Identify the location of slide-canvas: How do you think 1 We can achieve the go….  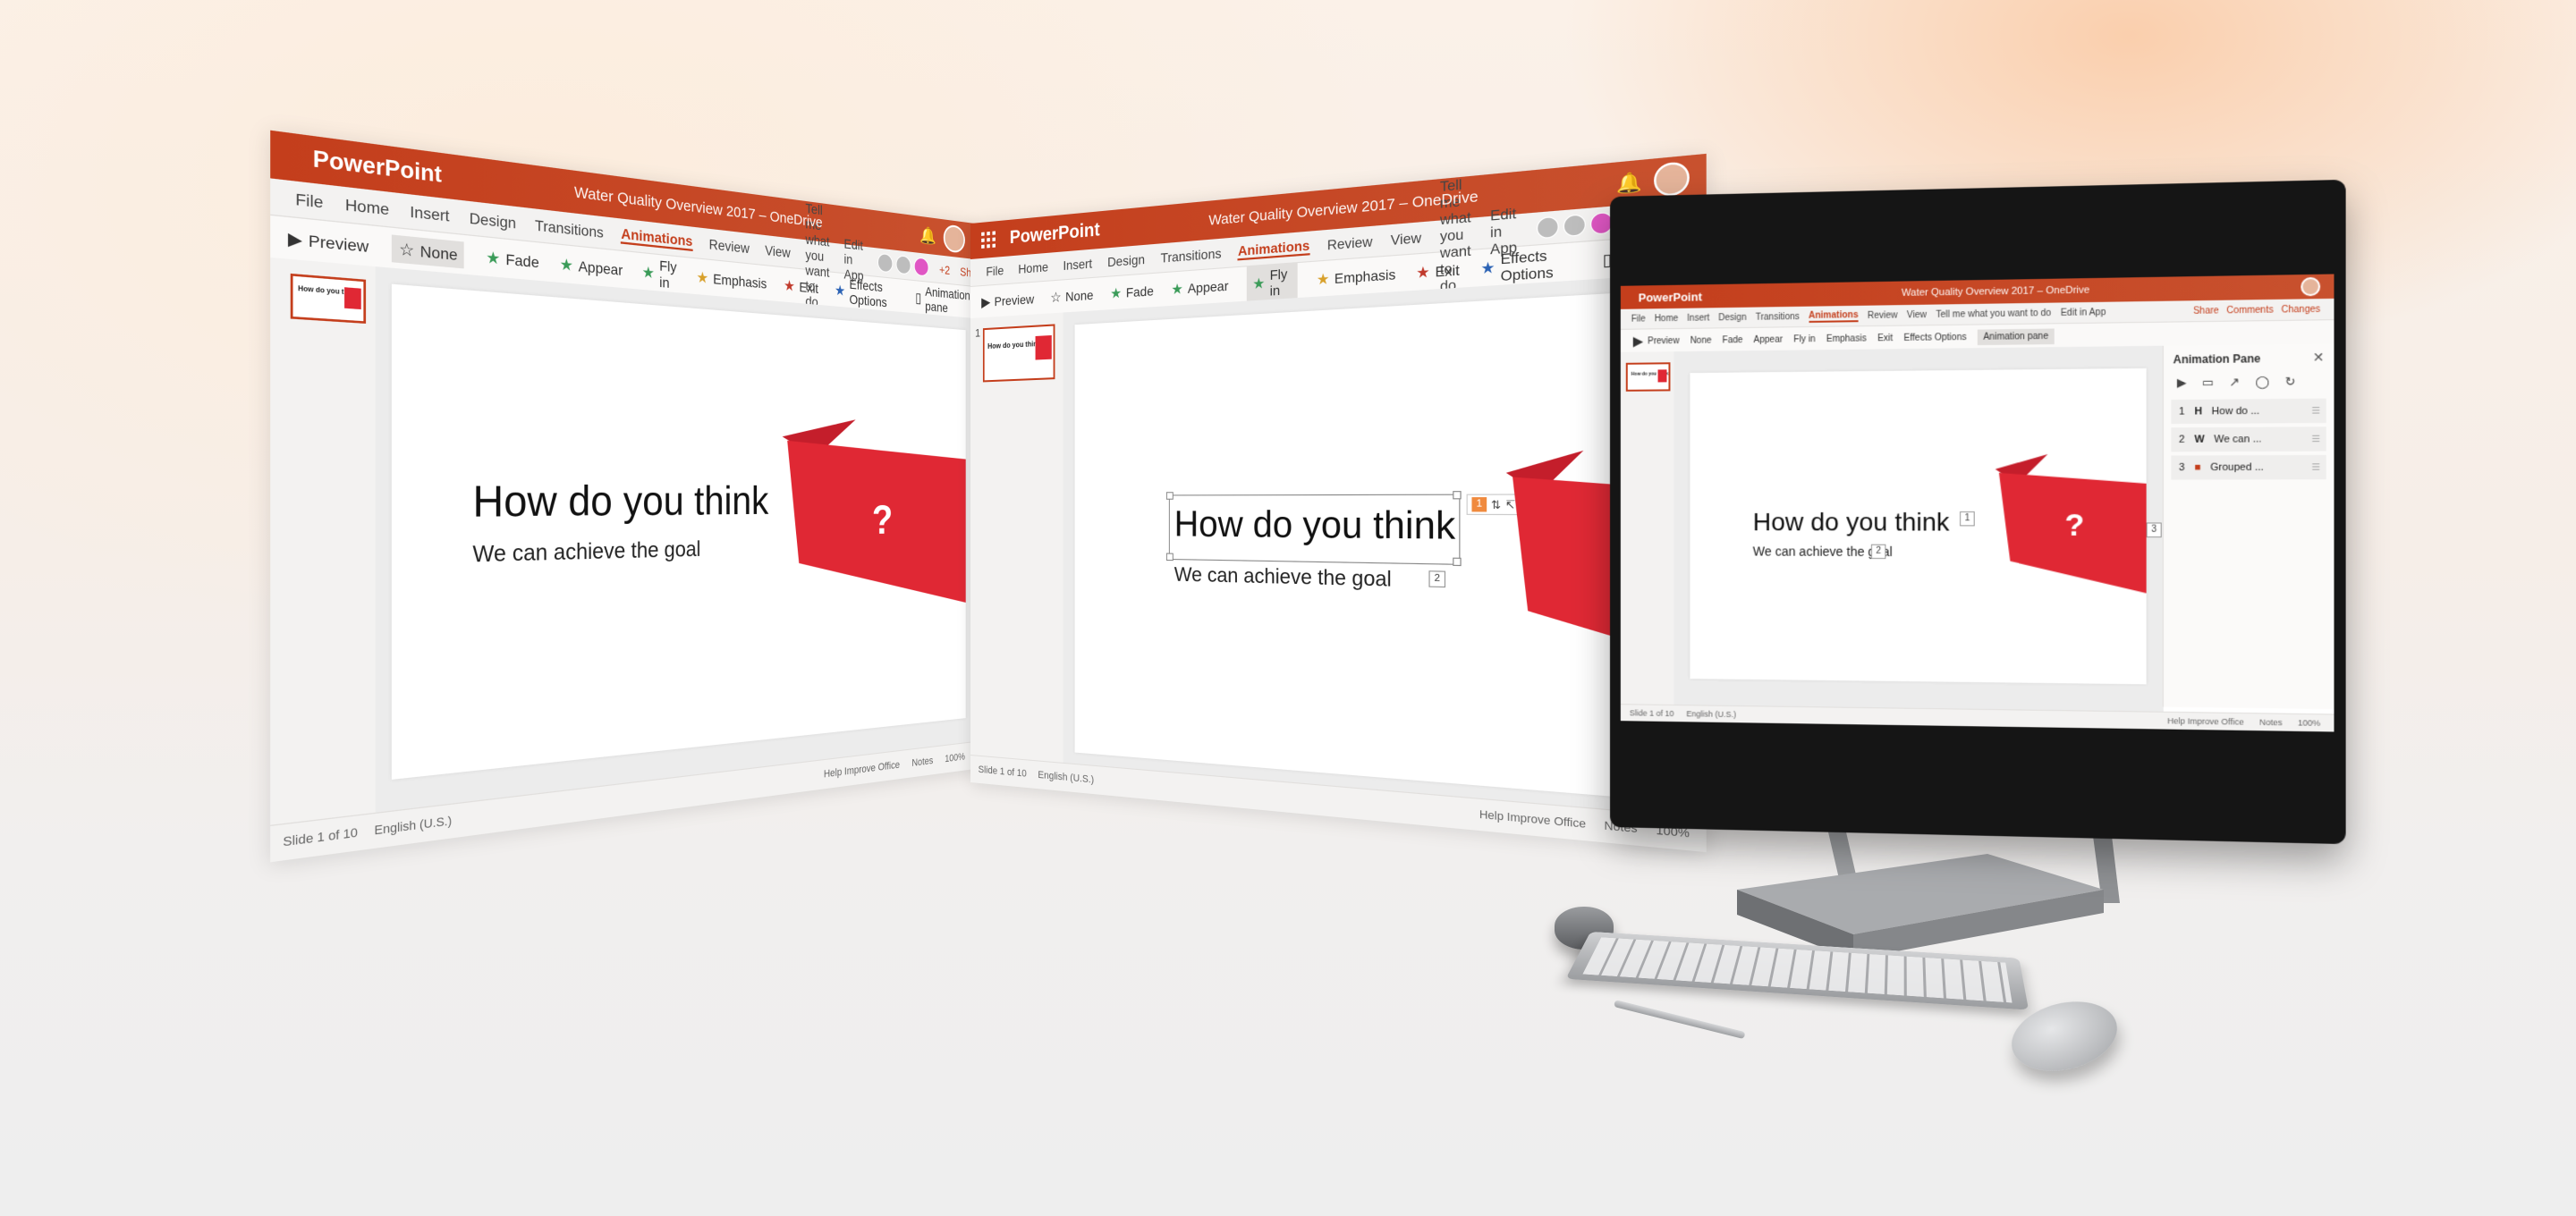
(1918, 526).